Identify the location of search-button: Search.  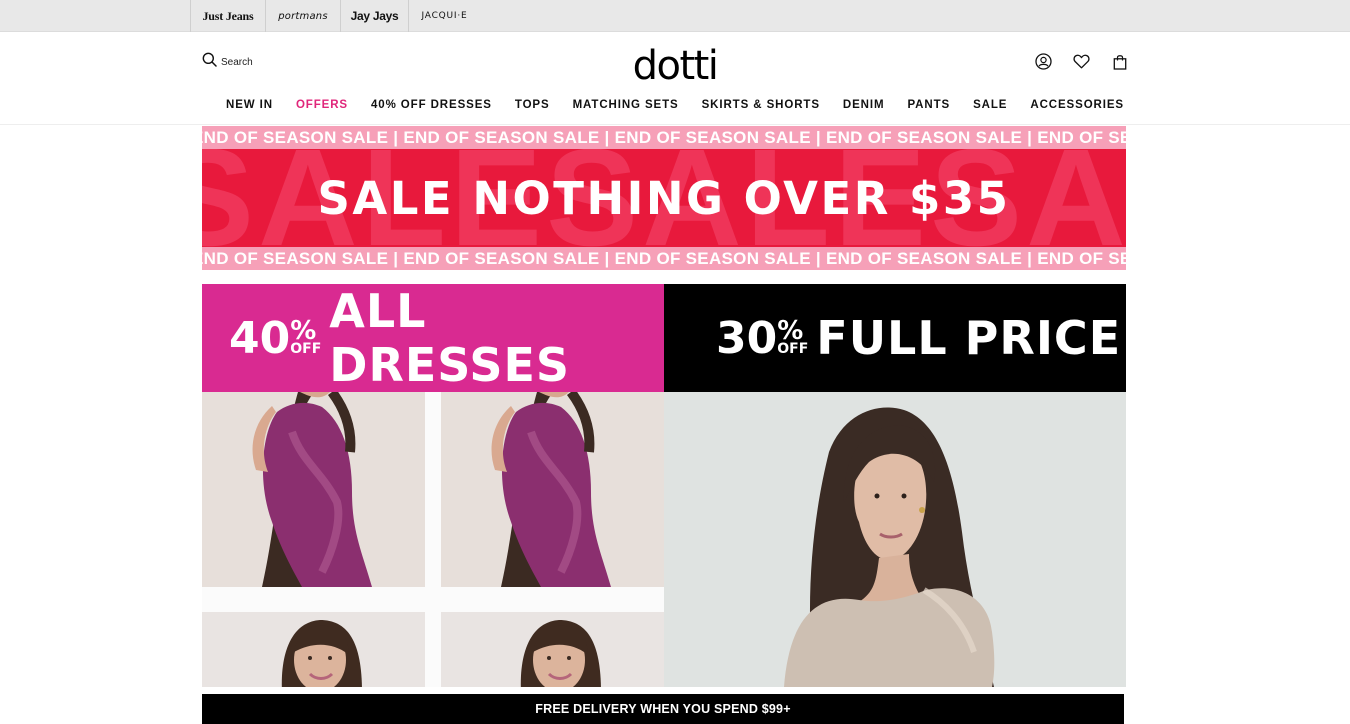
(227, 62).